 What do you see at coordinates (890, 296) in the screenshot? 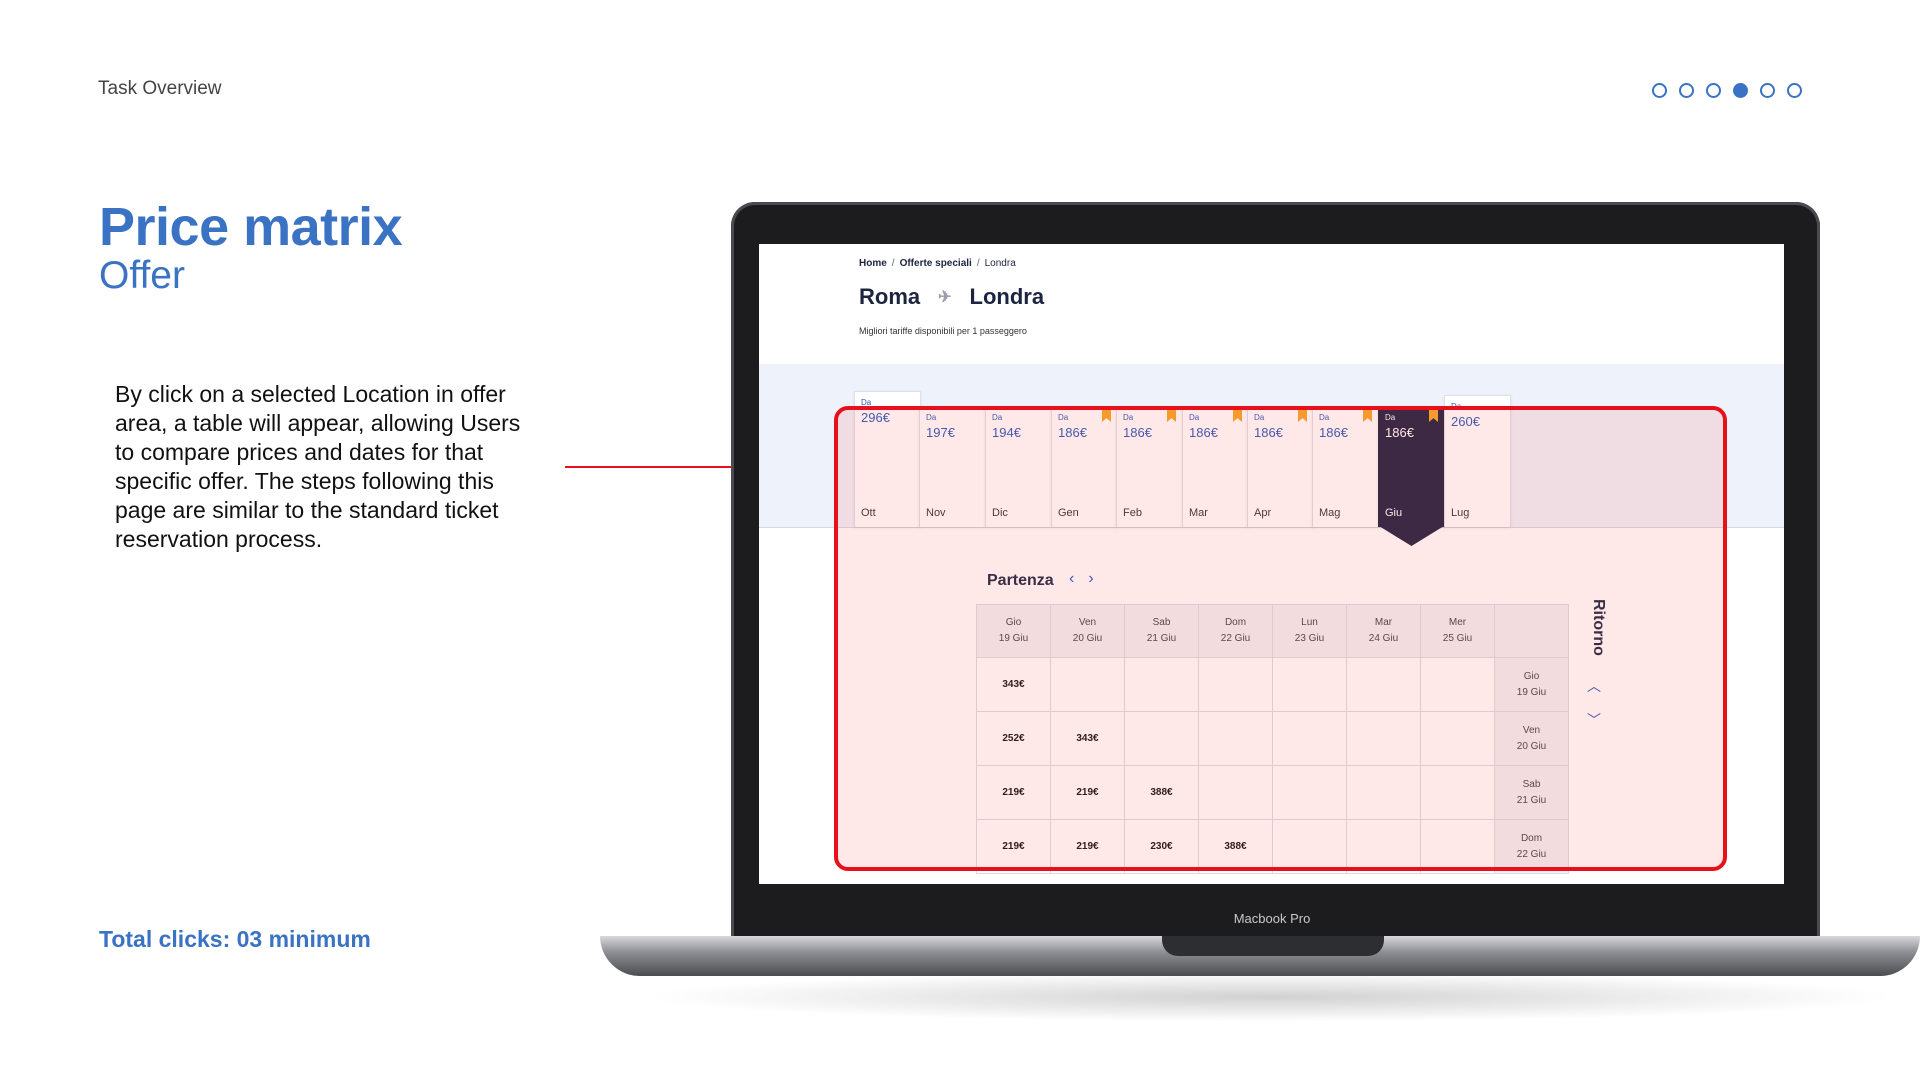
I see `route-from: Roma` at bounding box center [890, 296].